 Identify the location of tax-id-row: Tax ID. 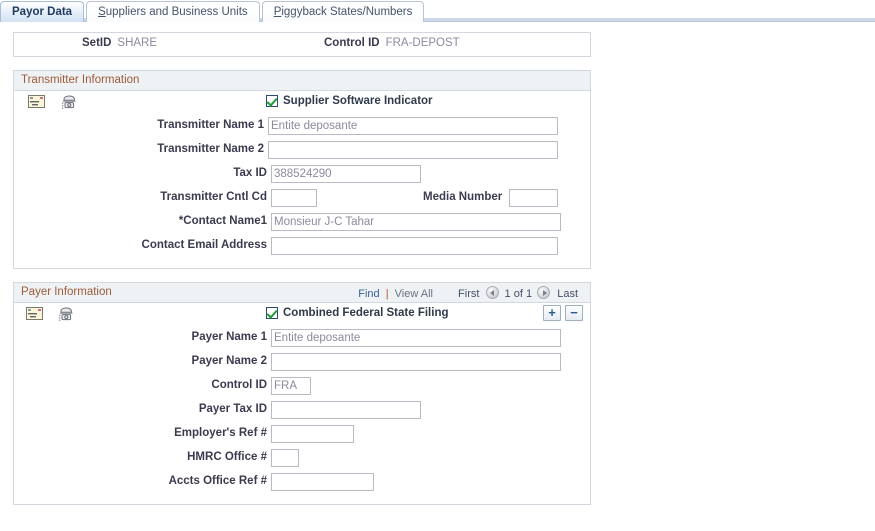
(302, 175).